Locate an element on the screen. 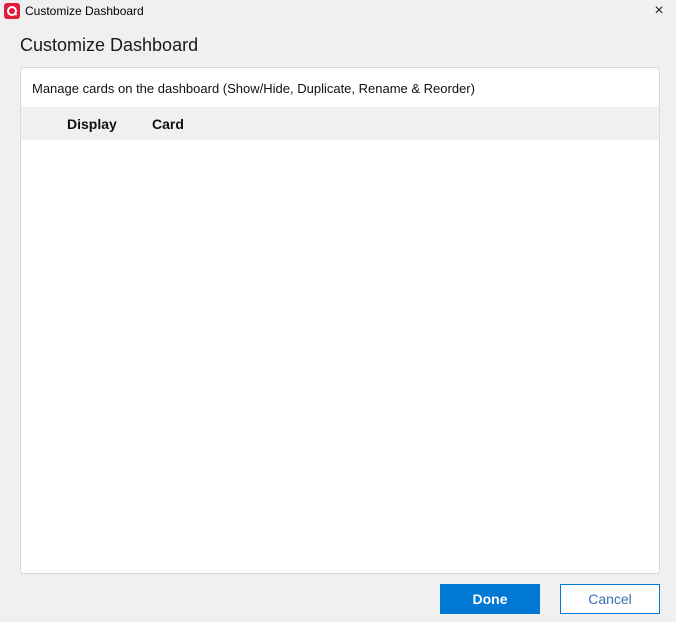 The image size is (676, 622). window-title: Customize Dashboard is located at coordinates (84, 11).